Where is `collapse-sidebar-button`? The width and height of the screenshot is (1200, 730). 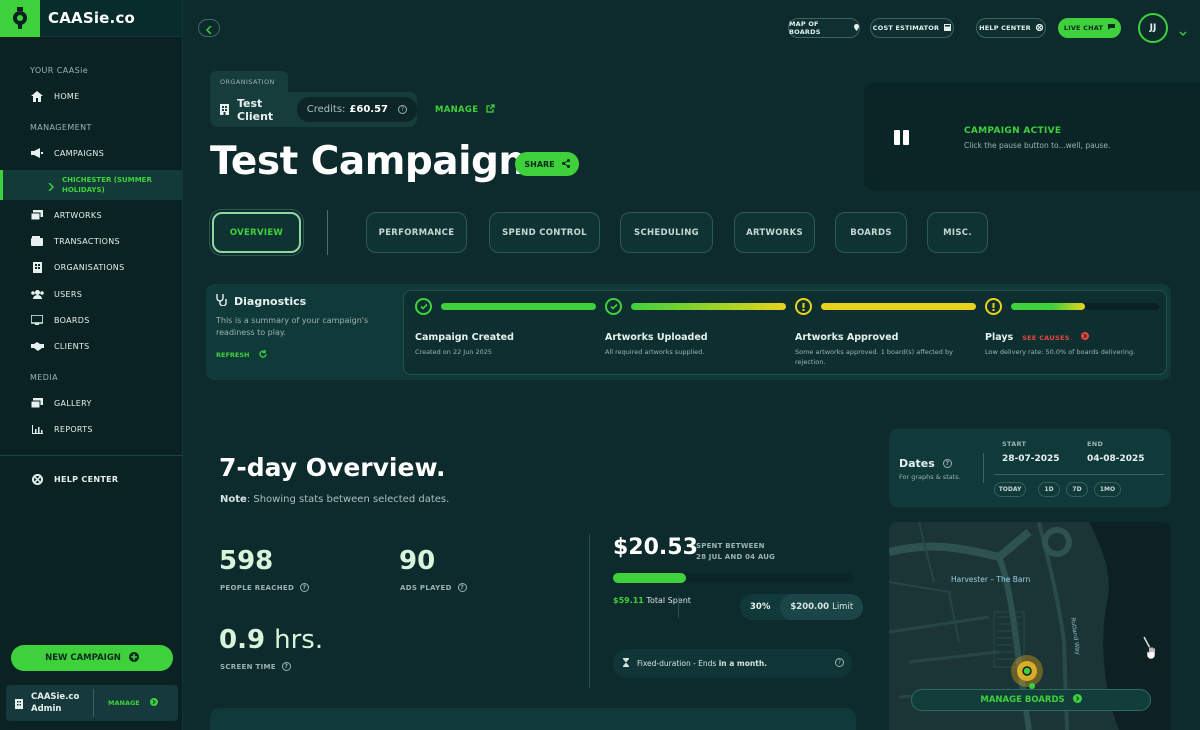
collapse-sidebar-button is located at coordinates (209, 28).